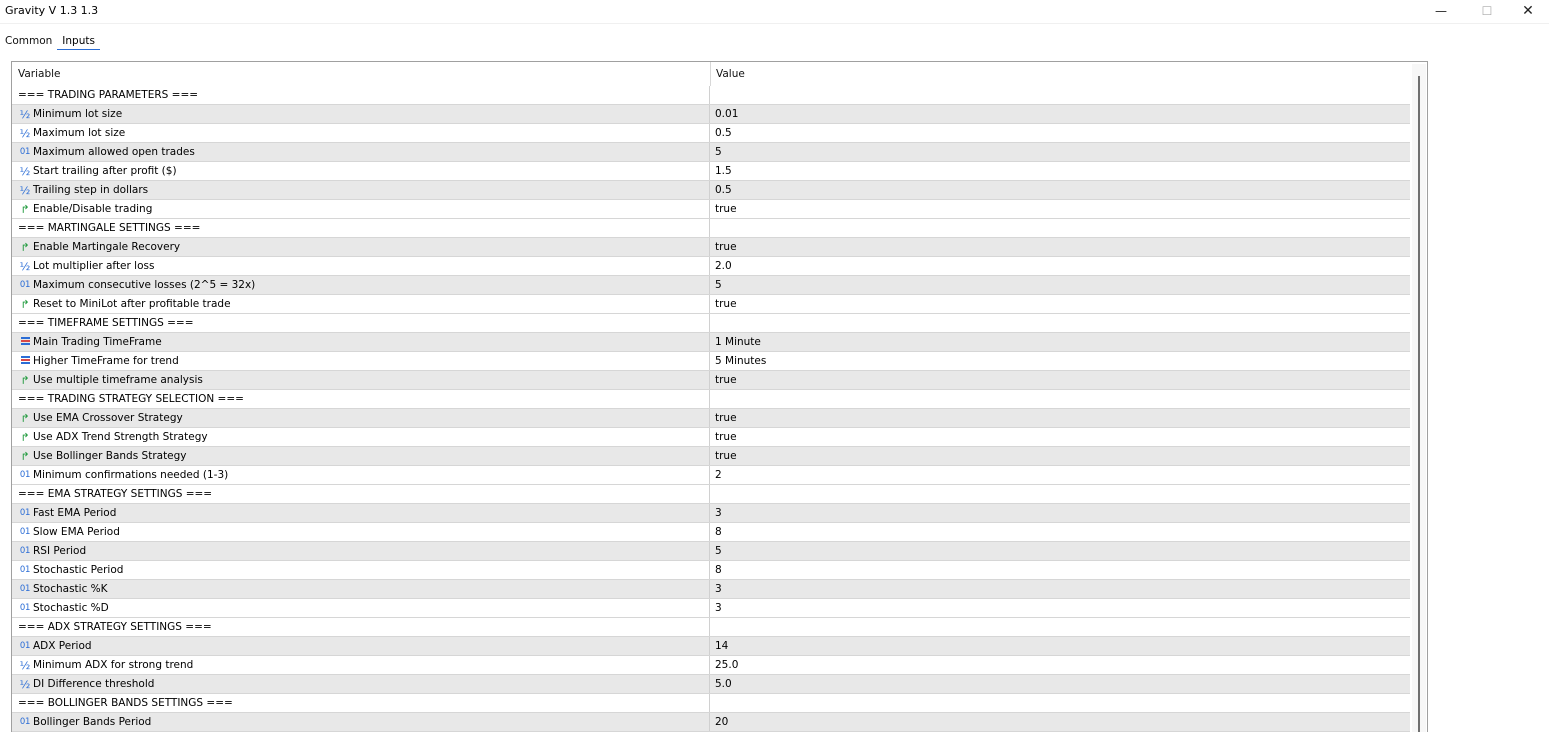  Describe the element at coordinates (711, 494) in the screenshot. I see `section-header-row: === EMA STRATEGY SETTINGS ===` at that location.